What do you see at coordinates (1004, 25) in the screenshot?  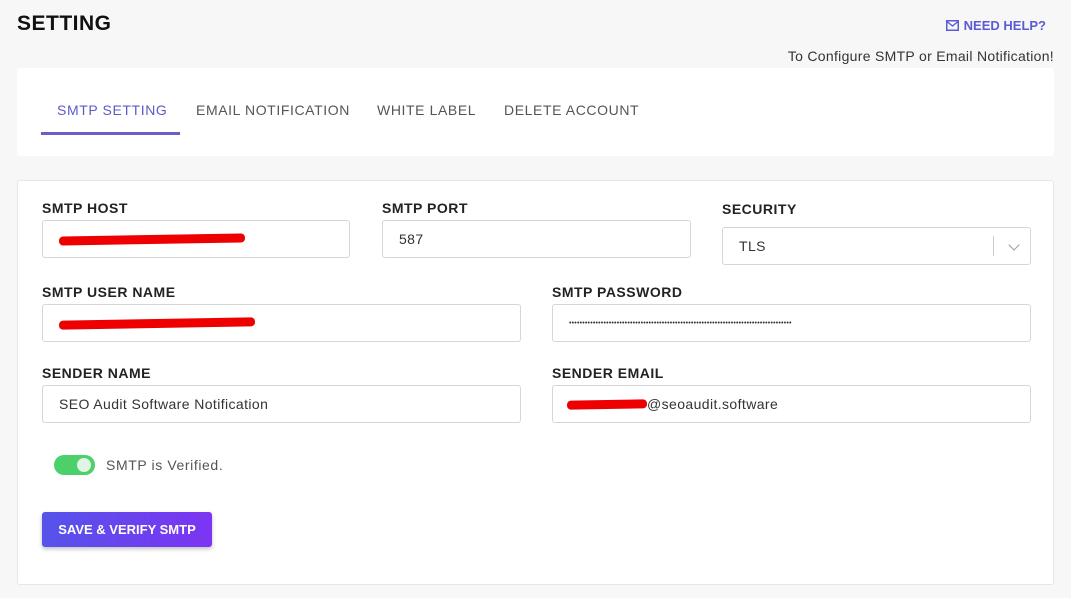 I see `need-help-label: NEED HELP?` at bounding box center [1004, 25].